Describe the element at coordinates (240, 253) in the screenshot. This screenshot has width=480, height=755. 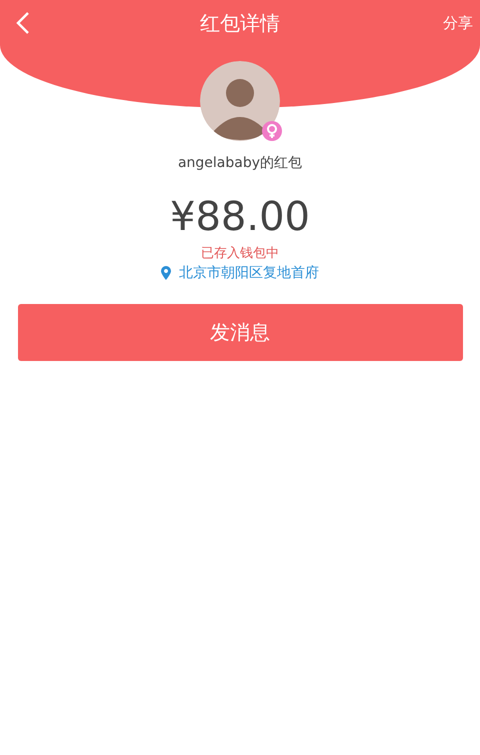
I see `status-text: 已存入钱包中` at that location.